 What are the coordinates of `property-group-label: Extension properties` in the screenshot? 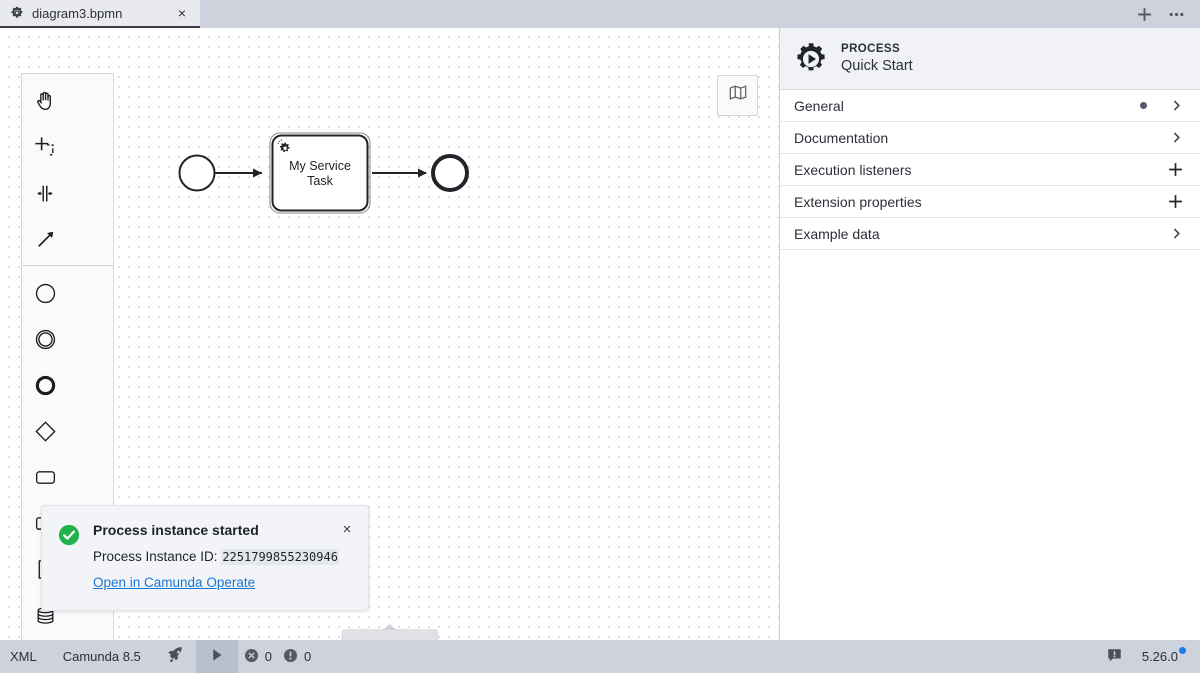 It's located at (858, 201).